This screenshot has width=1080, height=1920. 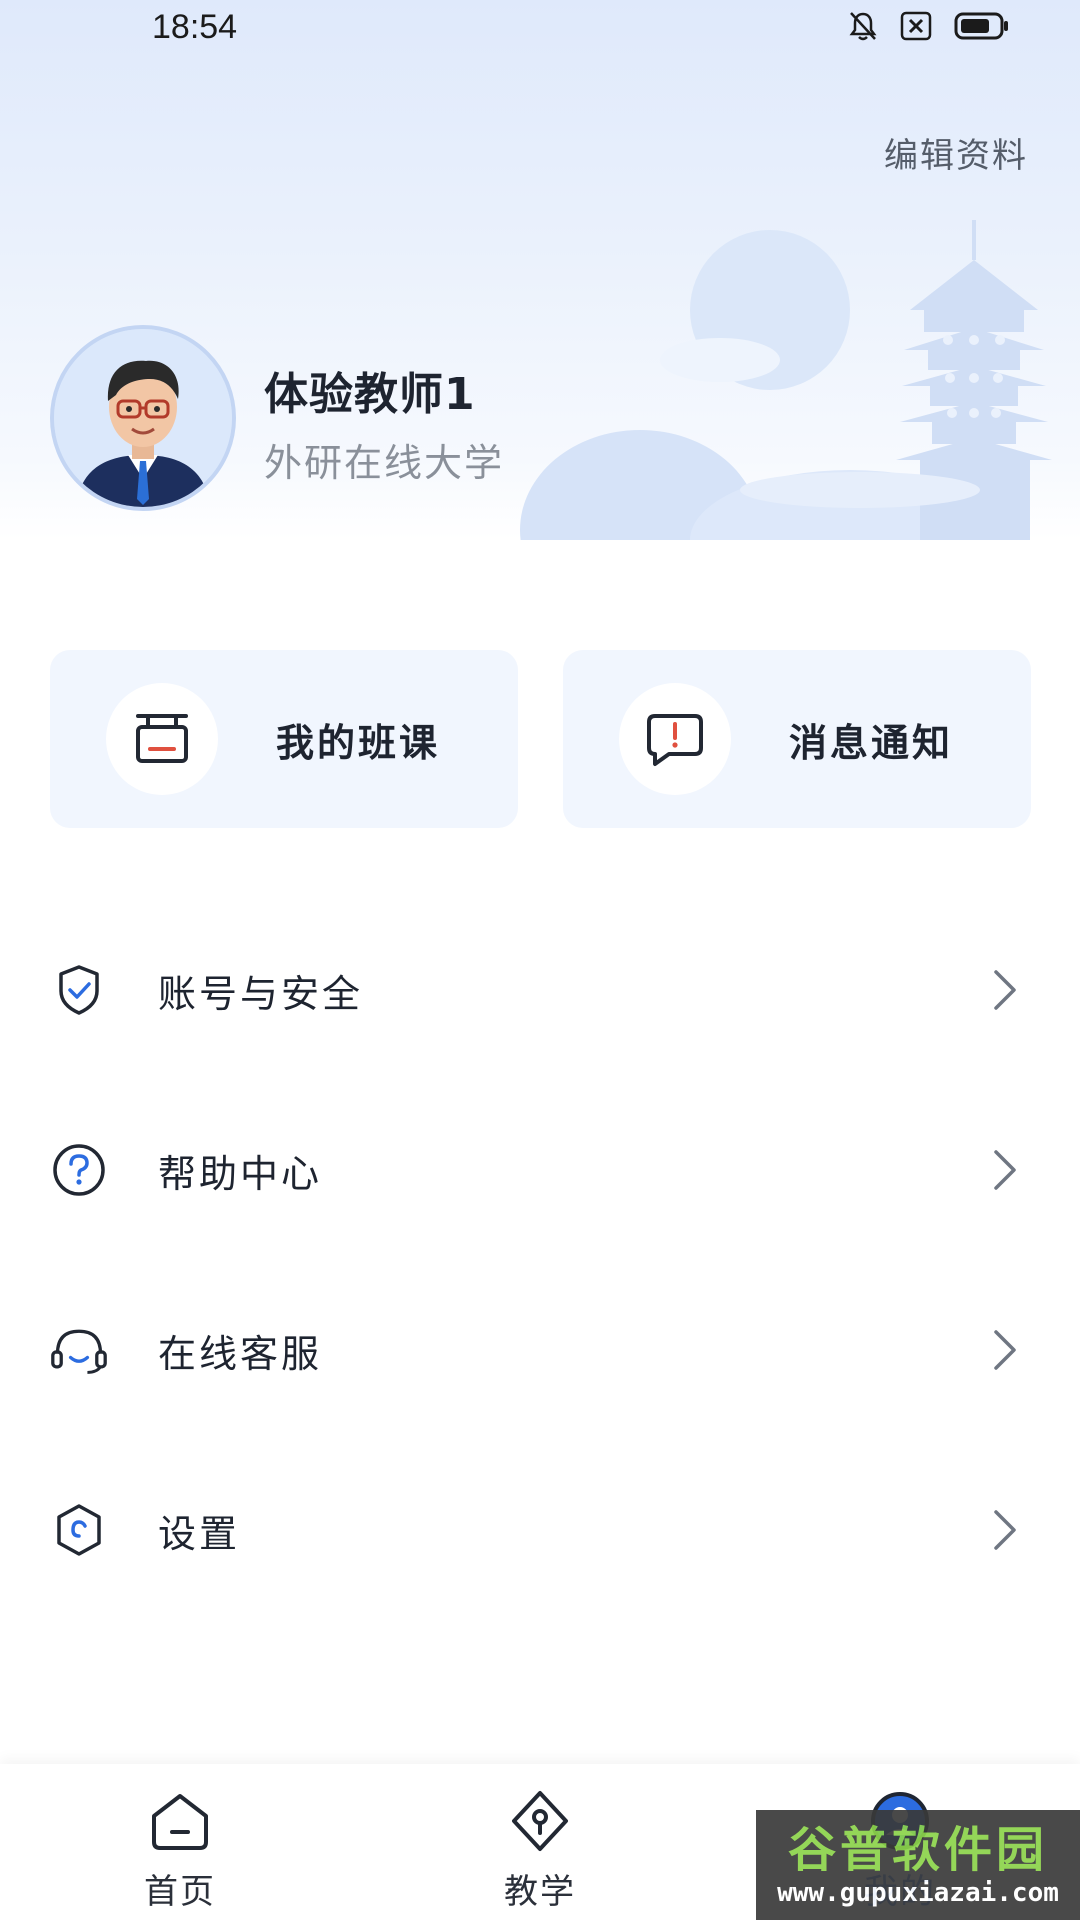 I want to click on status-time: 18:54, so click(x=195, y=27).